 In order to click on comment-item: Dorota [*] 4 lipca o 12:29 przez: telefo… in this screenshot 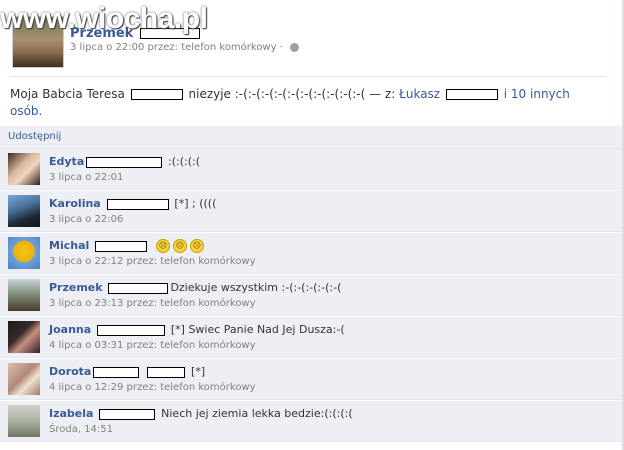, I will do `click(311, 379)`.